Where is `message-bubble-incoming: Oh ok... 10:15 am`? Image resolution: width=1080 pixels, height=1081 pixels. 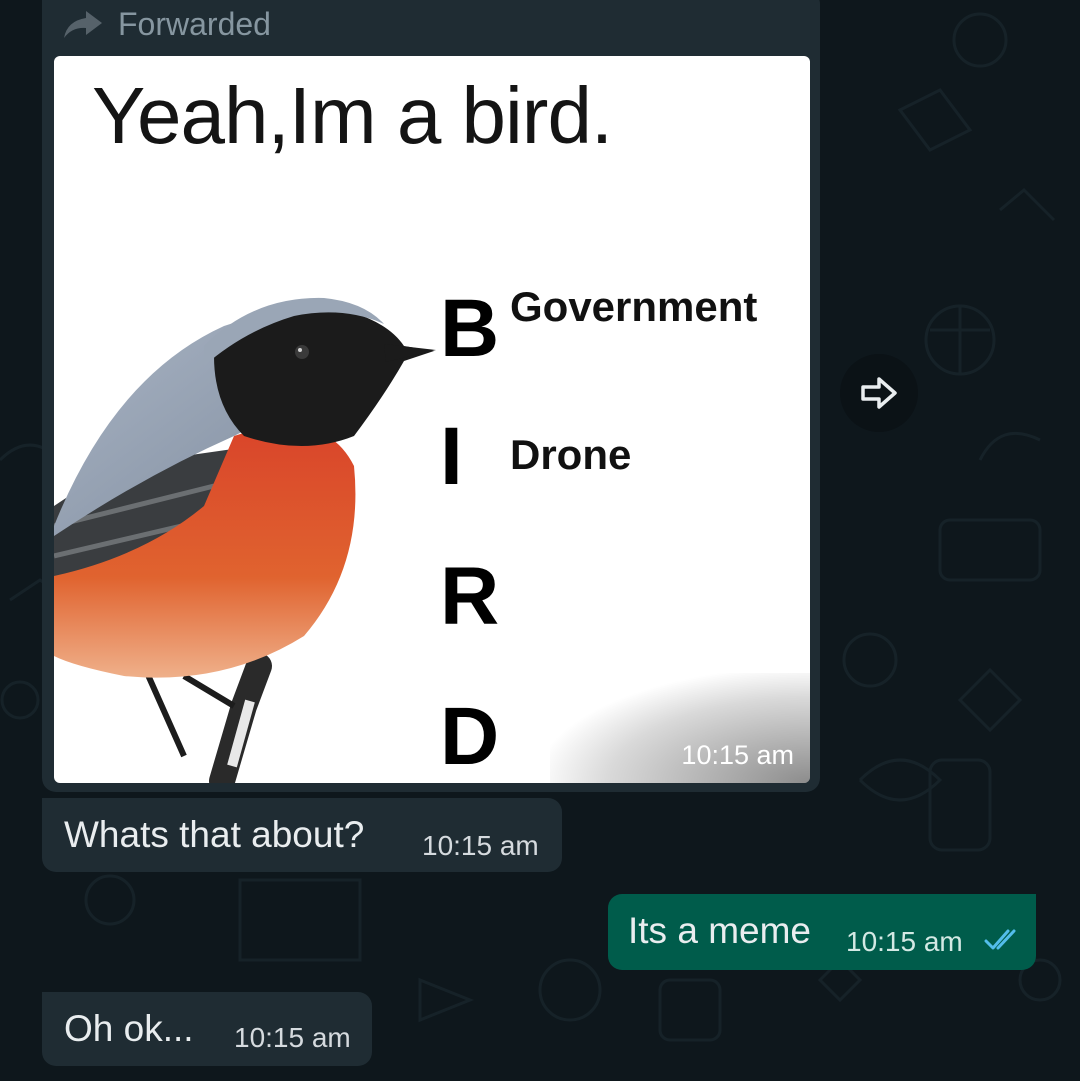 message-bubble-incoming: Oh ok... 10:15 am is located at coordinates (207, 1029).